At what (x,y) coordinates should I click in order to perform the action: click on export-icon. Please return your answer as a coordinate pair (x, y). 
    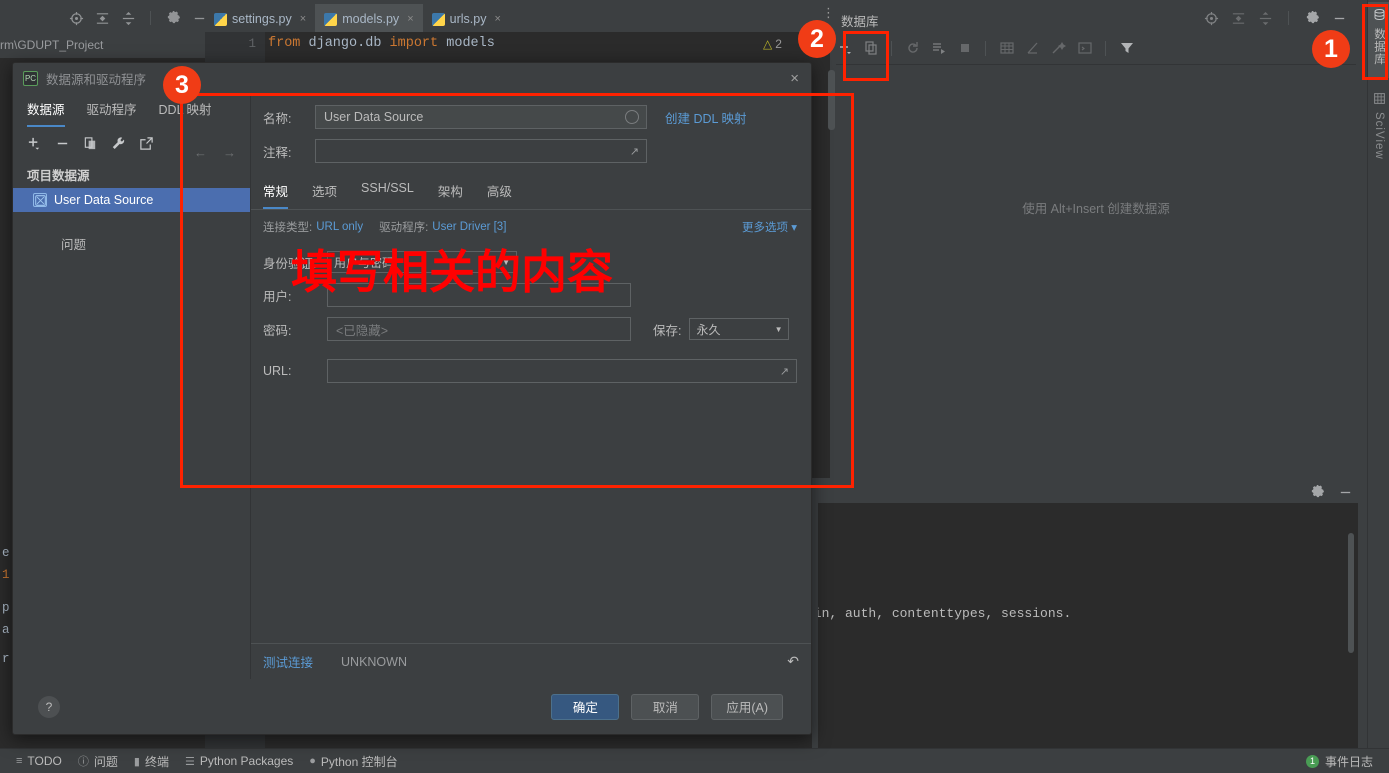
    Looking at the image, I should click on (146, 143).